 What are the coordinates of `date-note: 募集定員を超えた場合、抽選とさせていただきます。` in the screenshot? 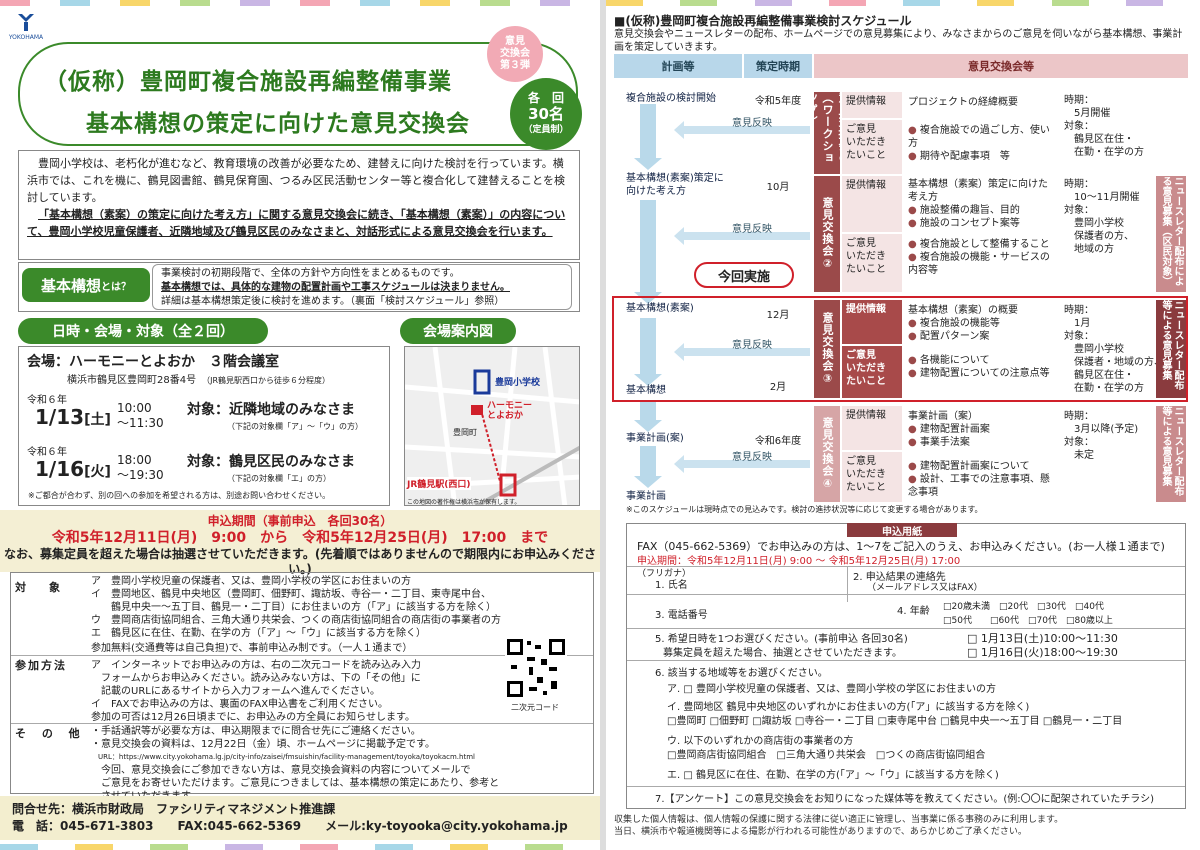 It's located at (782, 653).